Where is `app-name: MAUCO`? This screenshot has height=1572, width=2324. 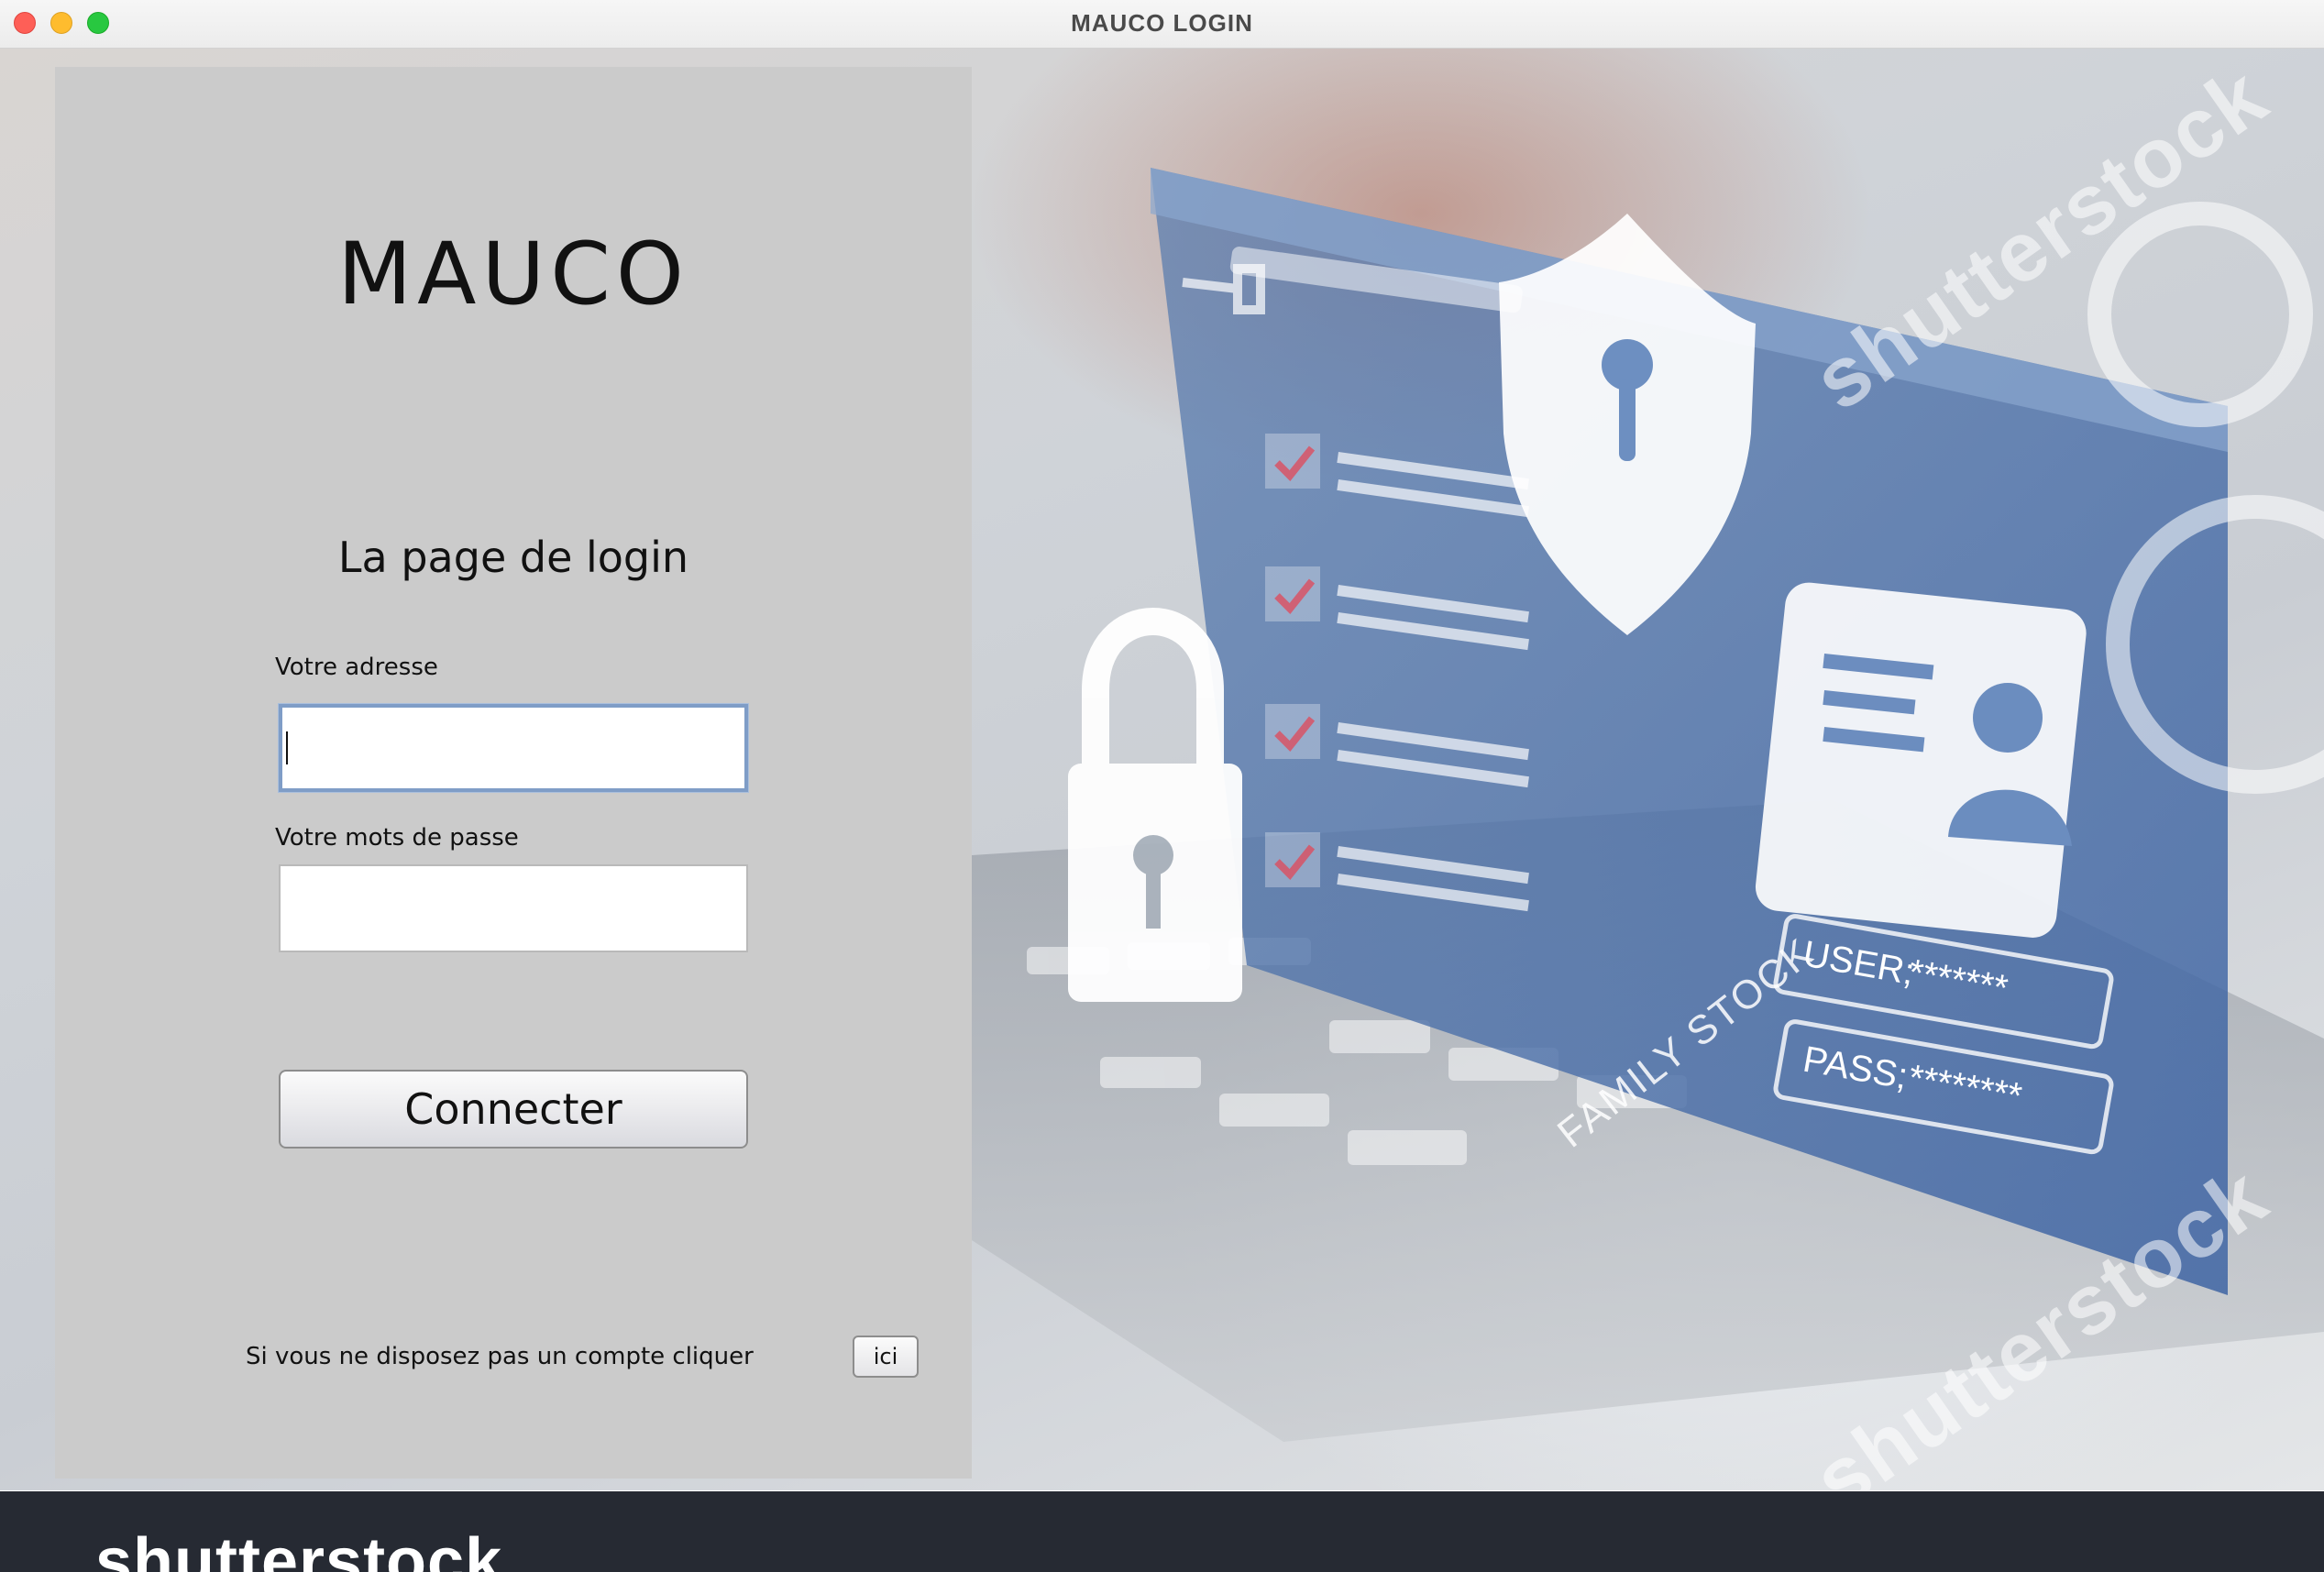 app-name: MAUCO is located at coordinates (513, 274).